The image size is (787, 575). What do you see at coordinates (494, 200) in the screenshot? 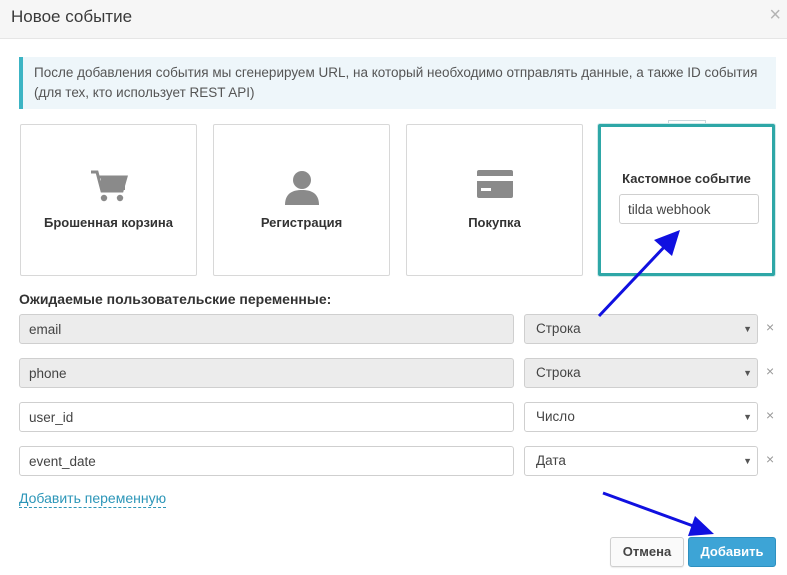
I see `event-type-card-purchase: Покупка` at bounding box center [494, 200].